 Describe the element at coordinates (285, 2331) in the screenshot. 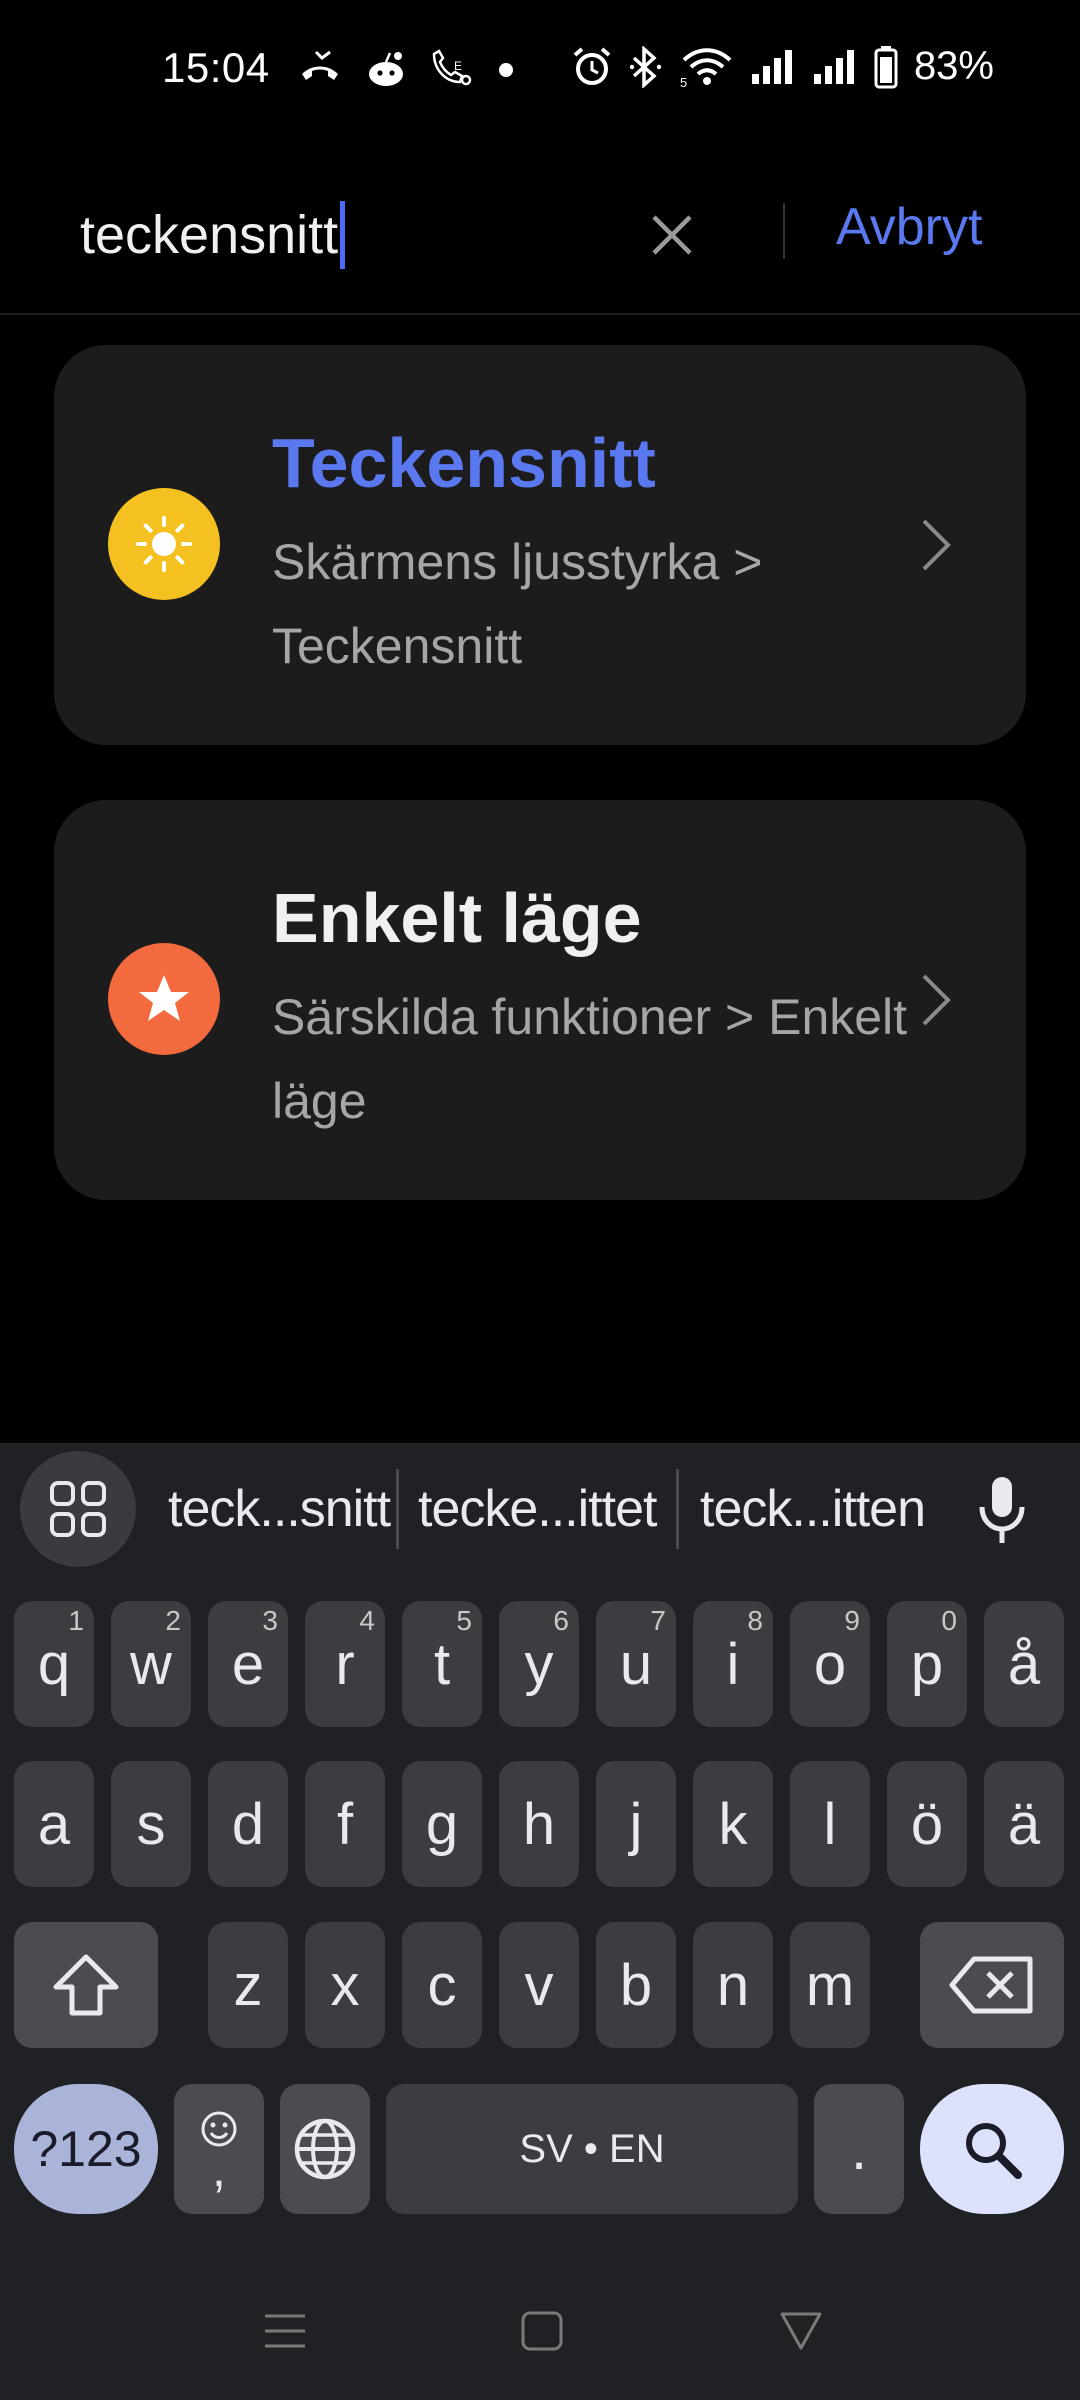

I see `recents-icon` at that location.